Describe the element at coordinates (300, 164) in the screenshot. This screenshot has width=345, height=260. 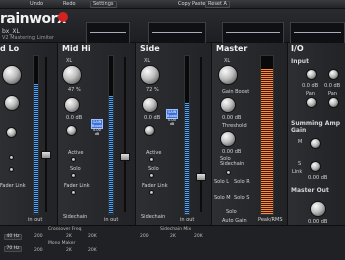
I see `summing-s-label: S` at that location.